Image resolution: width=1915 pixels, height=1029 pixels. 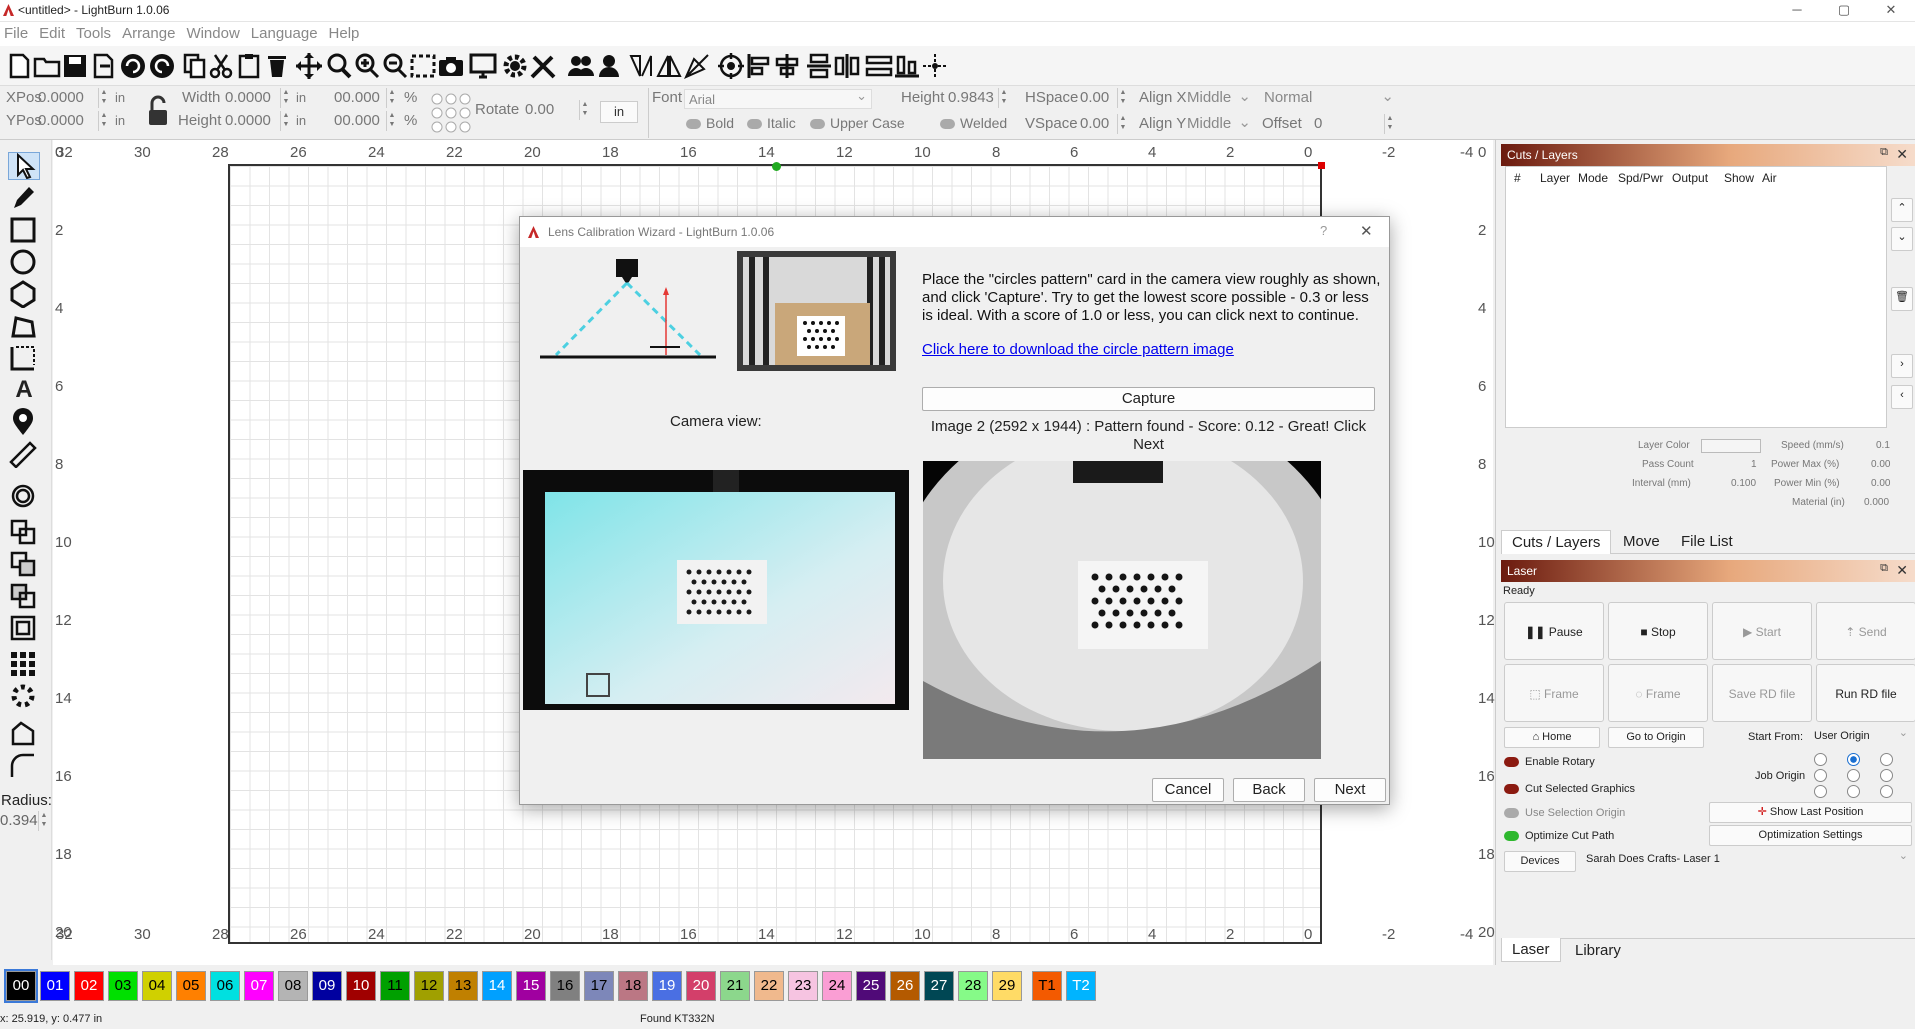 What do you see at coordinates (1220, 98) in the screenshot?
I see `align-x-select: Middle` at bounding box center [1220, 98].